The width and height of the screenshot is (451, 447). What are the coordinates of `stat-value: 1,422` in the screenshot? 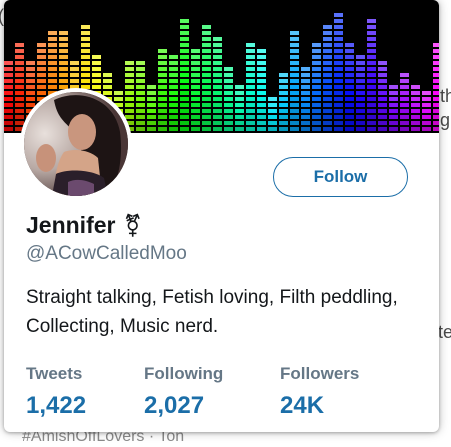 It's located at (56, 405).